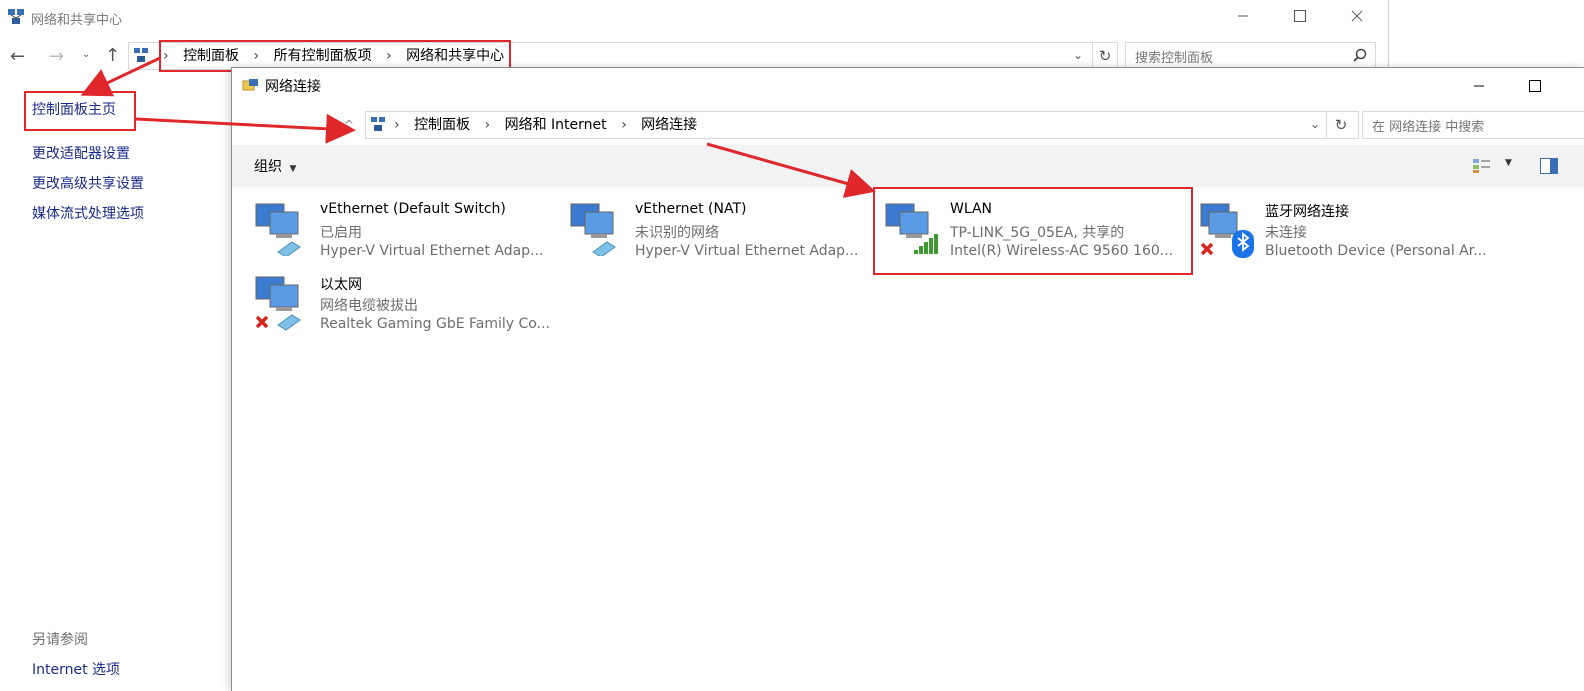 This screenshot has height=691, width=1584. Describe the element at coordinates (341, 233) in the screenshot. I see `connection-status: 已启用` at that location.